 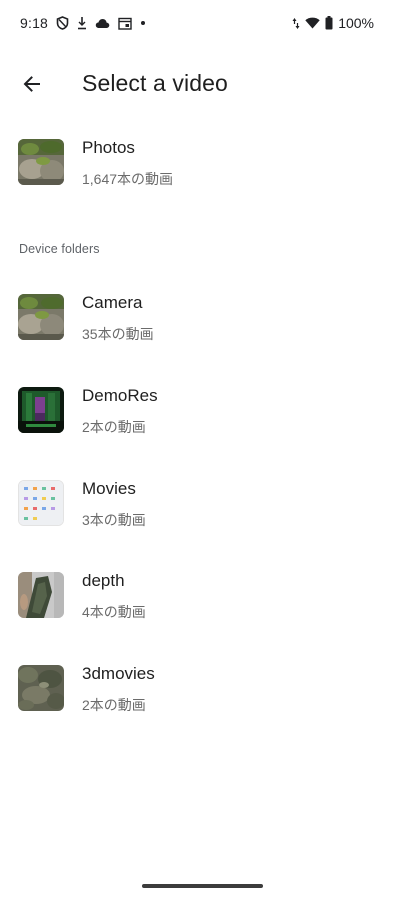 I want to click on movies-thumbnail, so click(x=41, y=503).